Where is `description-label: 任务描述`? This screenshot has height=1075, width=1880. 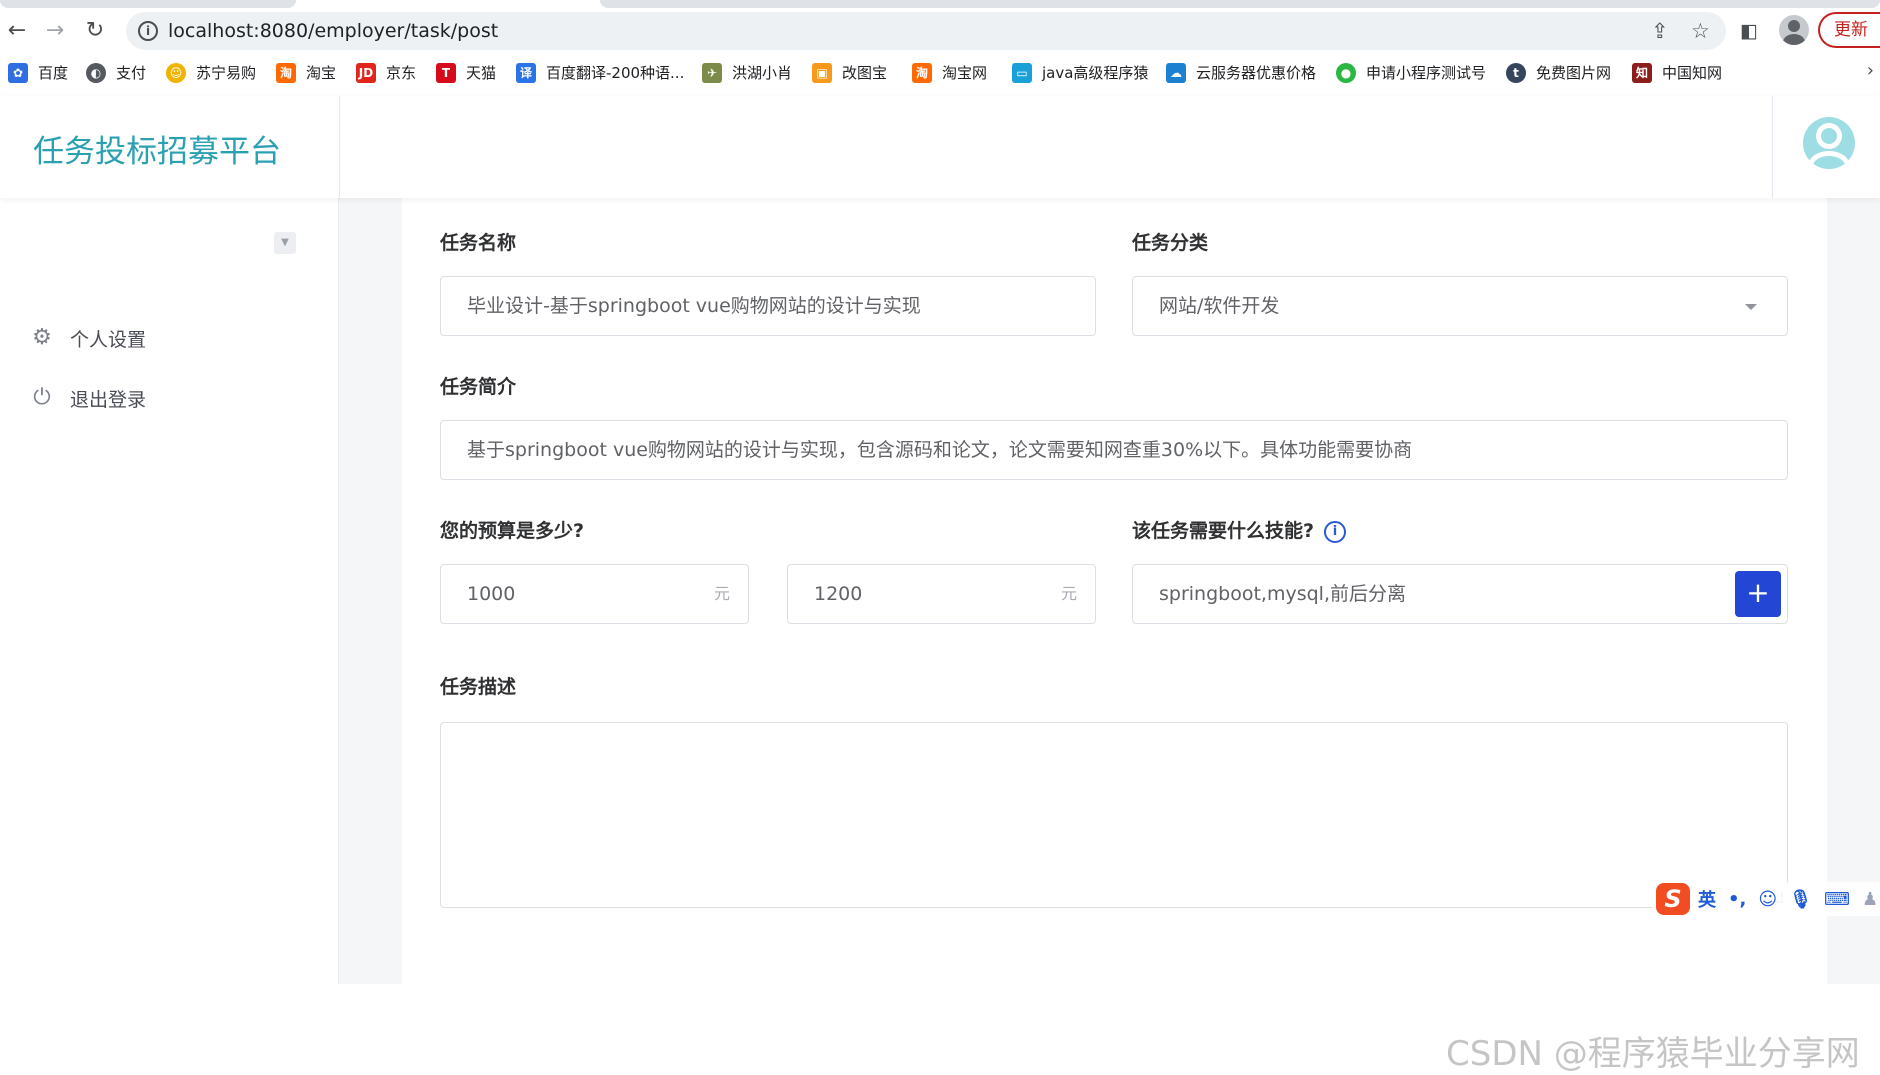
description-label: 任务描述 is located at coordinates (478, 687).